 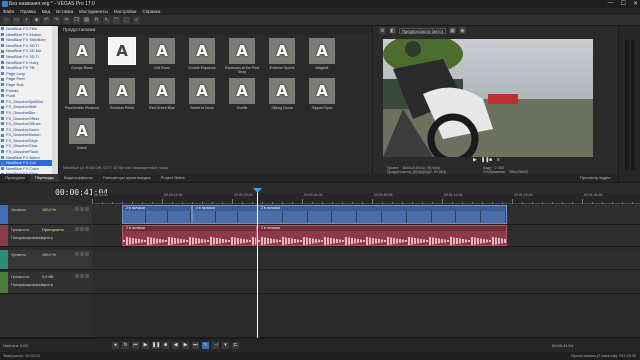 I want to click on snap-icon: ⊓, so click(x=96, y=20).